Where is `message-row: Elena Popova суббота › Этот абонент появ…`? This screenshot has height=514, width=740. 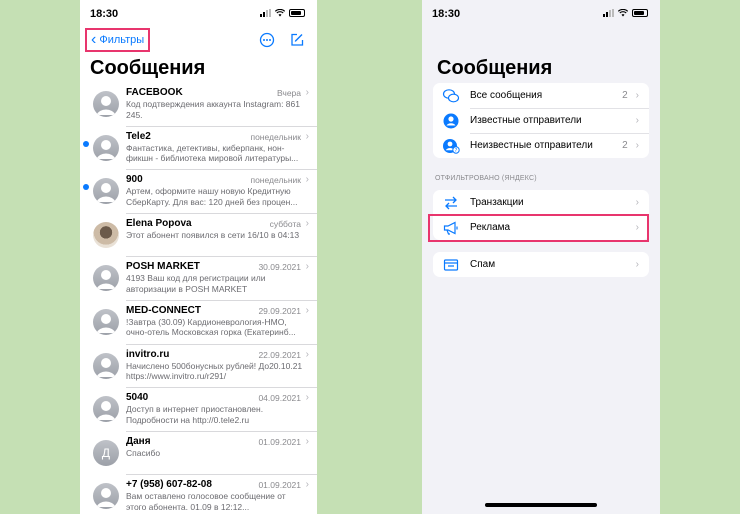
message-row: Elena Popova суббота › Этот абонент появ… is located at coordinates (198, 236).